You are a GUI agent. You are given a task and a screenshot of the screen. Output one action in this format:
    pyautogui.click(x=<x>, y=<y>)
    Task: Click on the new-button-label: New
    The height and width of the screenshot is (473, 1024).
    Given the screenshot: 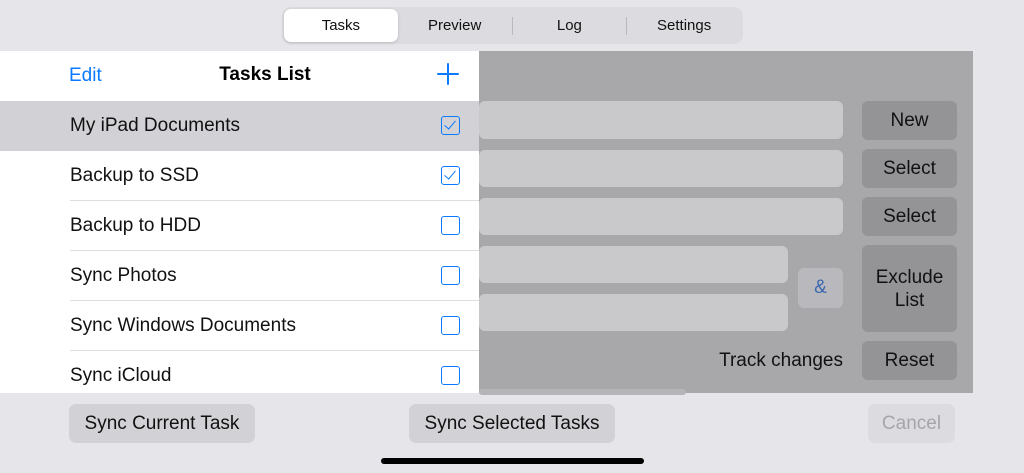 What is the action you would take?
    pyautogui.click(x=909, y=120)
    